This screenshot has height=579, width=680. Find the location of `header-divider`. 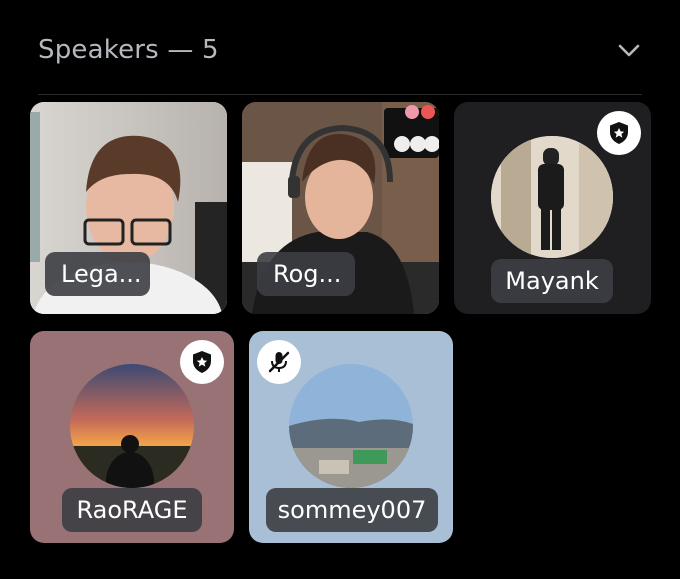

header-divider is located at coordinates (340, 94).